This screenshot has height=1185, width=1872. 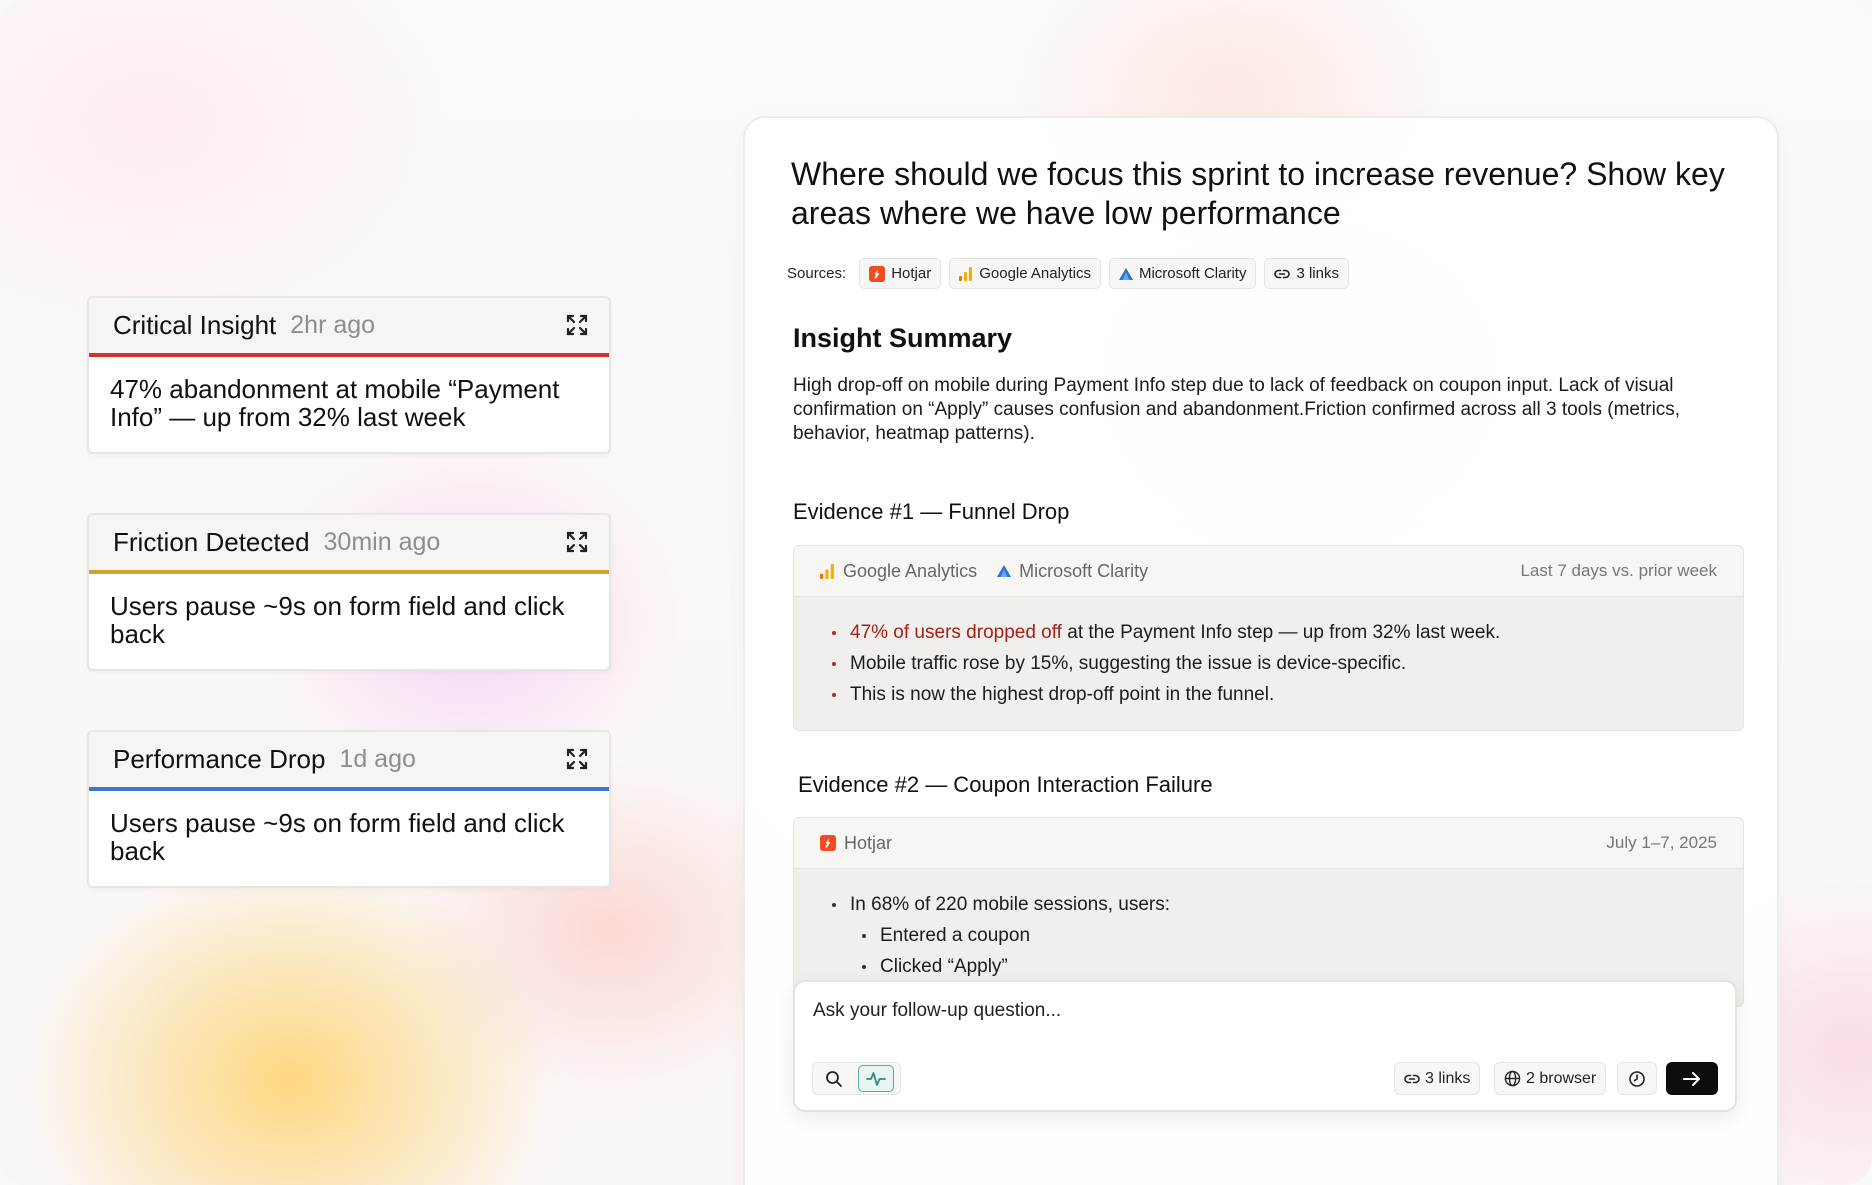 What do you see at coordinates (1661, 842) in the screenshot?
I see `evidence-period: July 1–7, 2025` at bounding box center [1661, 842].